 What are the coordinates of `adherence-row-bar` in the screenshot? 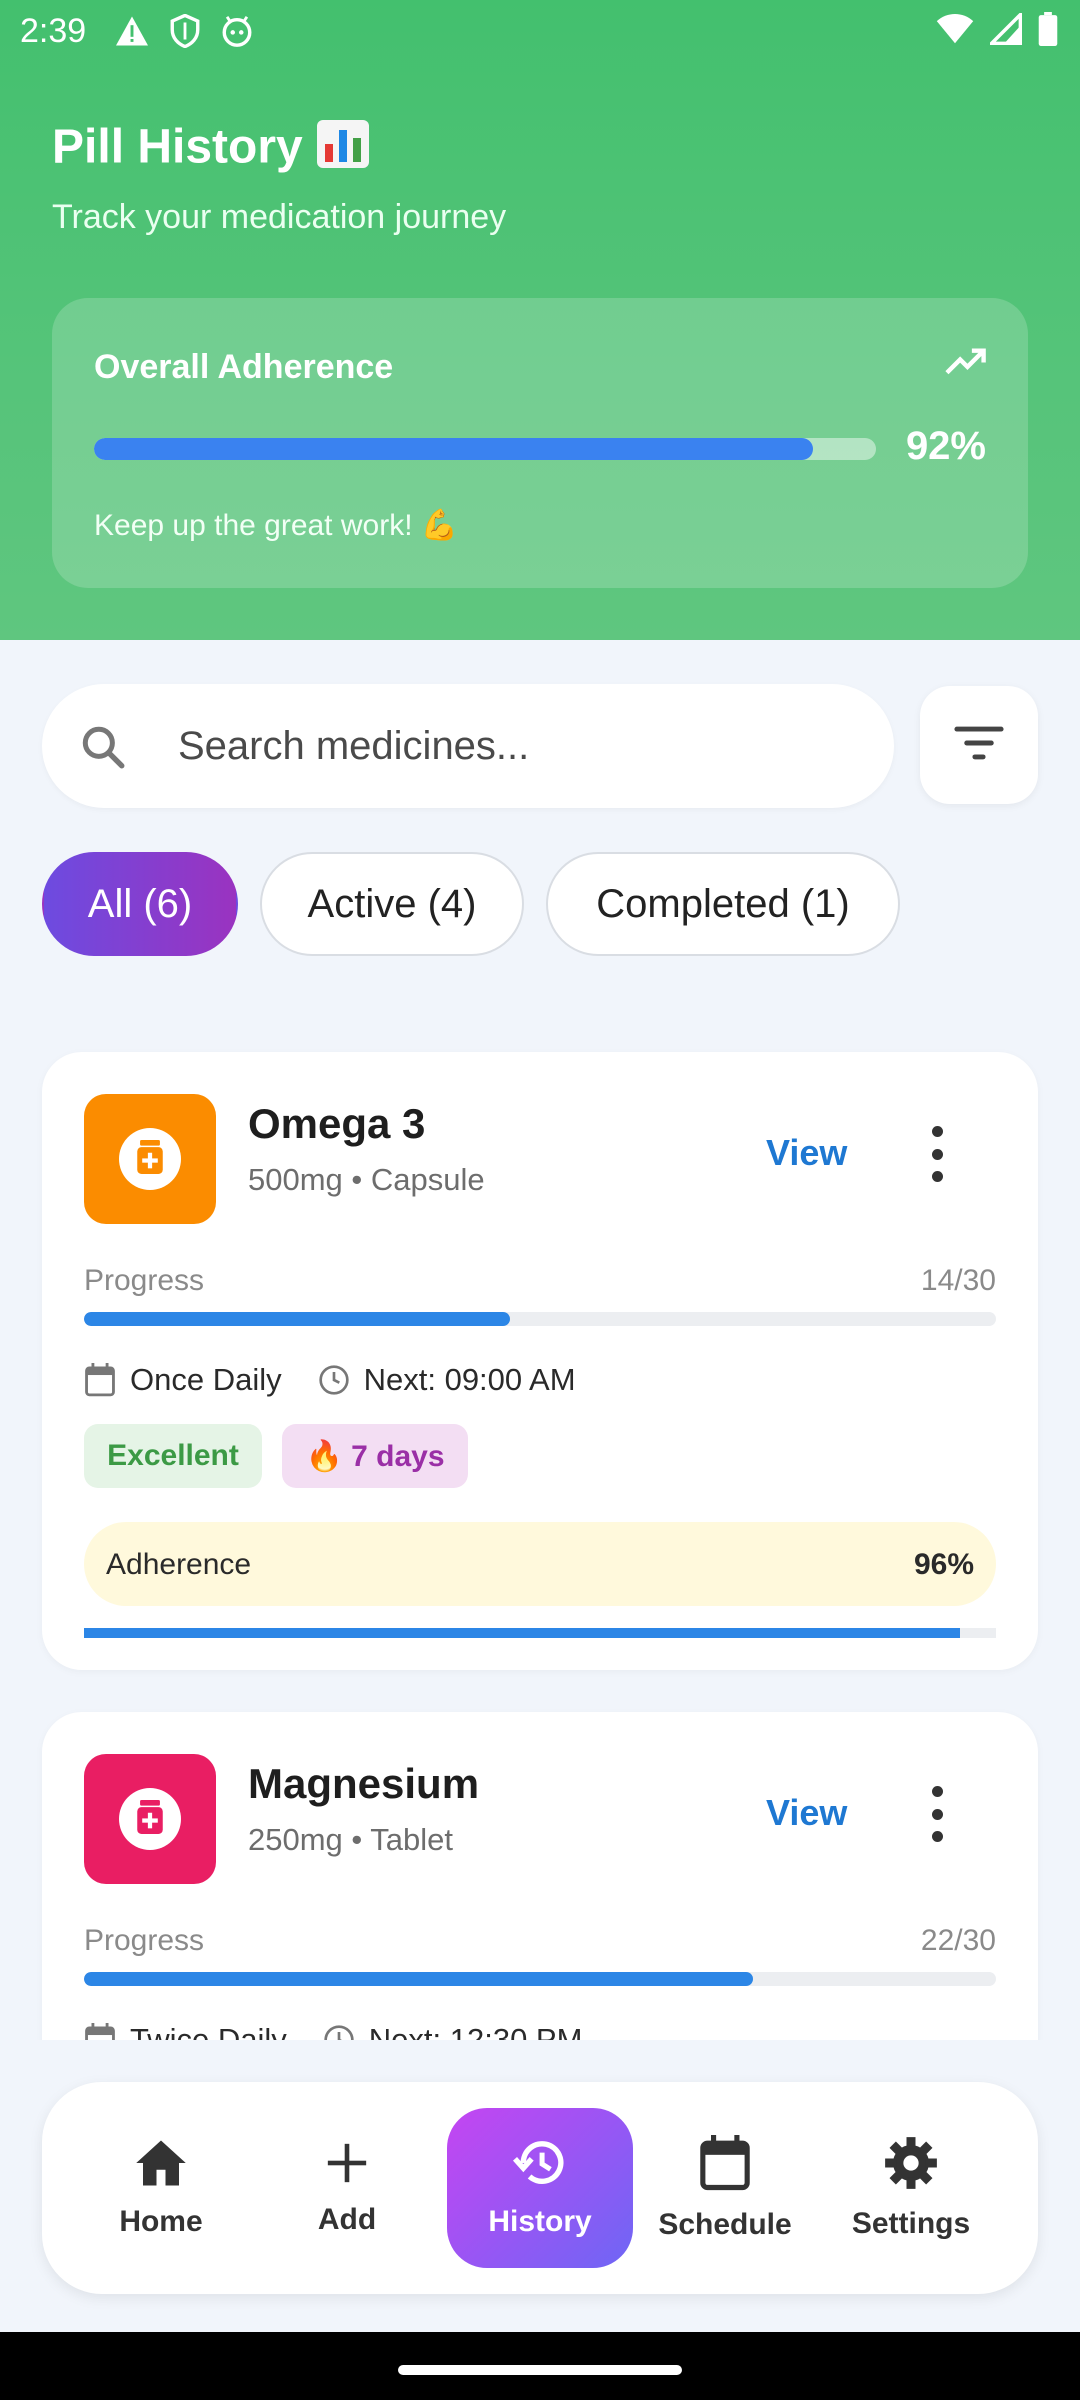 It's located at (540, 1633).